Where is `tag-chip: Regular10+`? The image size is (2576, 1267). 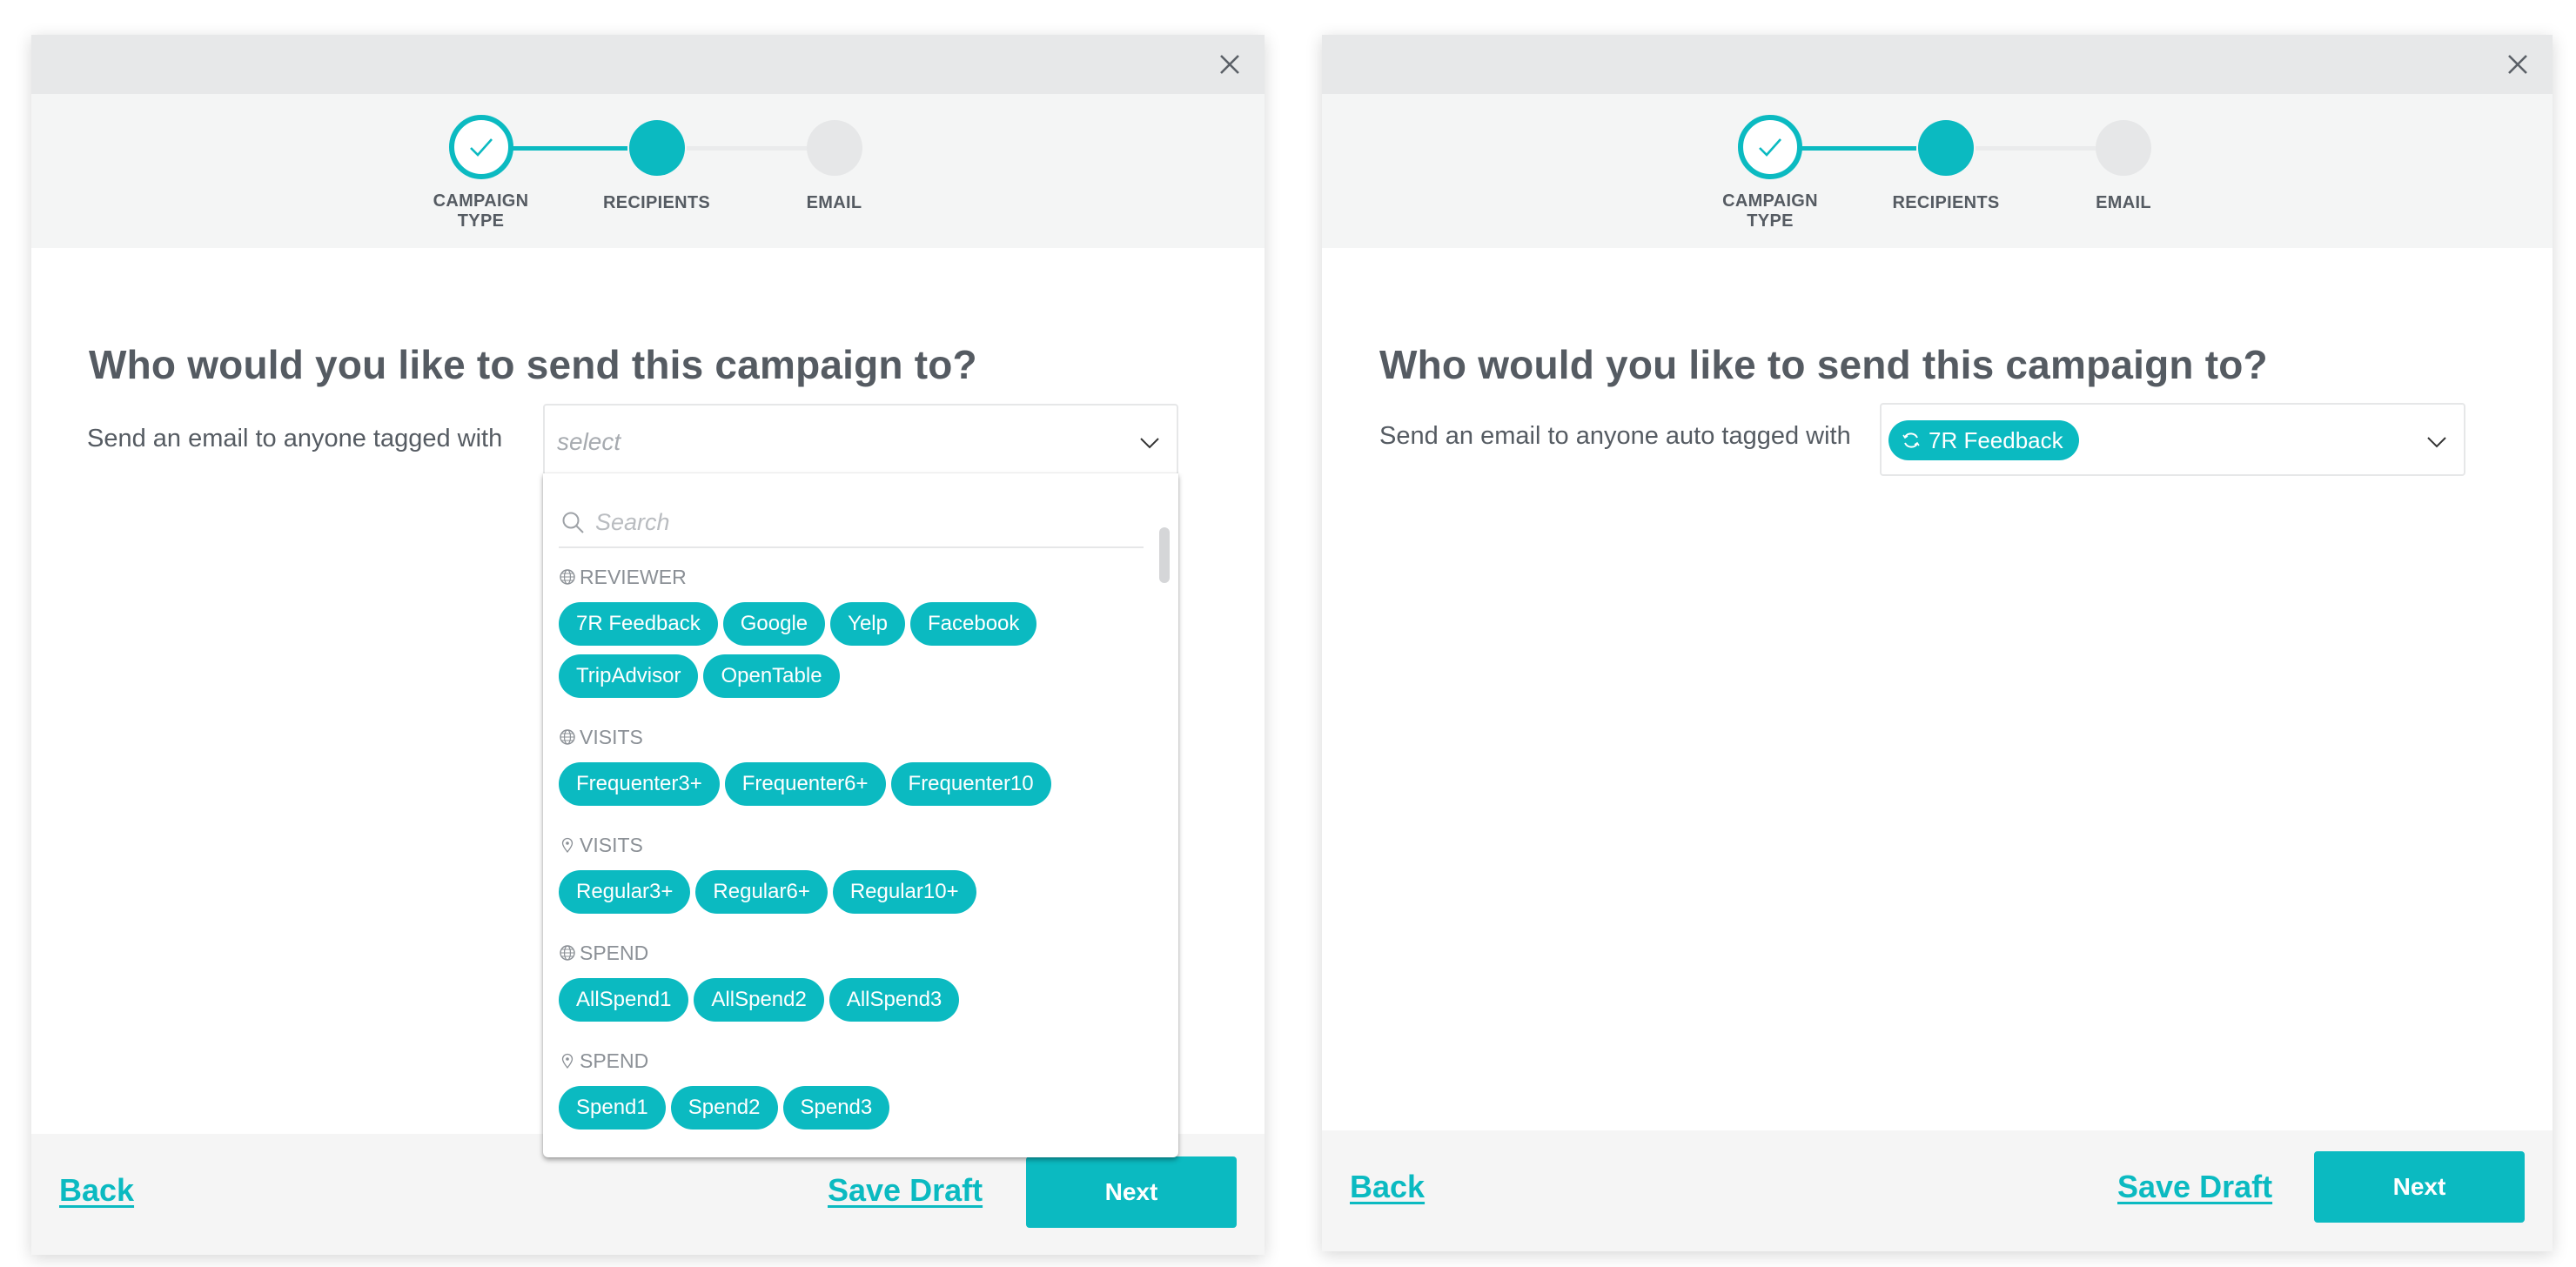
tag-chip: Regular10+ is located at coordinates (904, 892).